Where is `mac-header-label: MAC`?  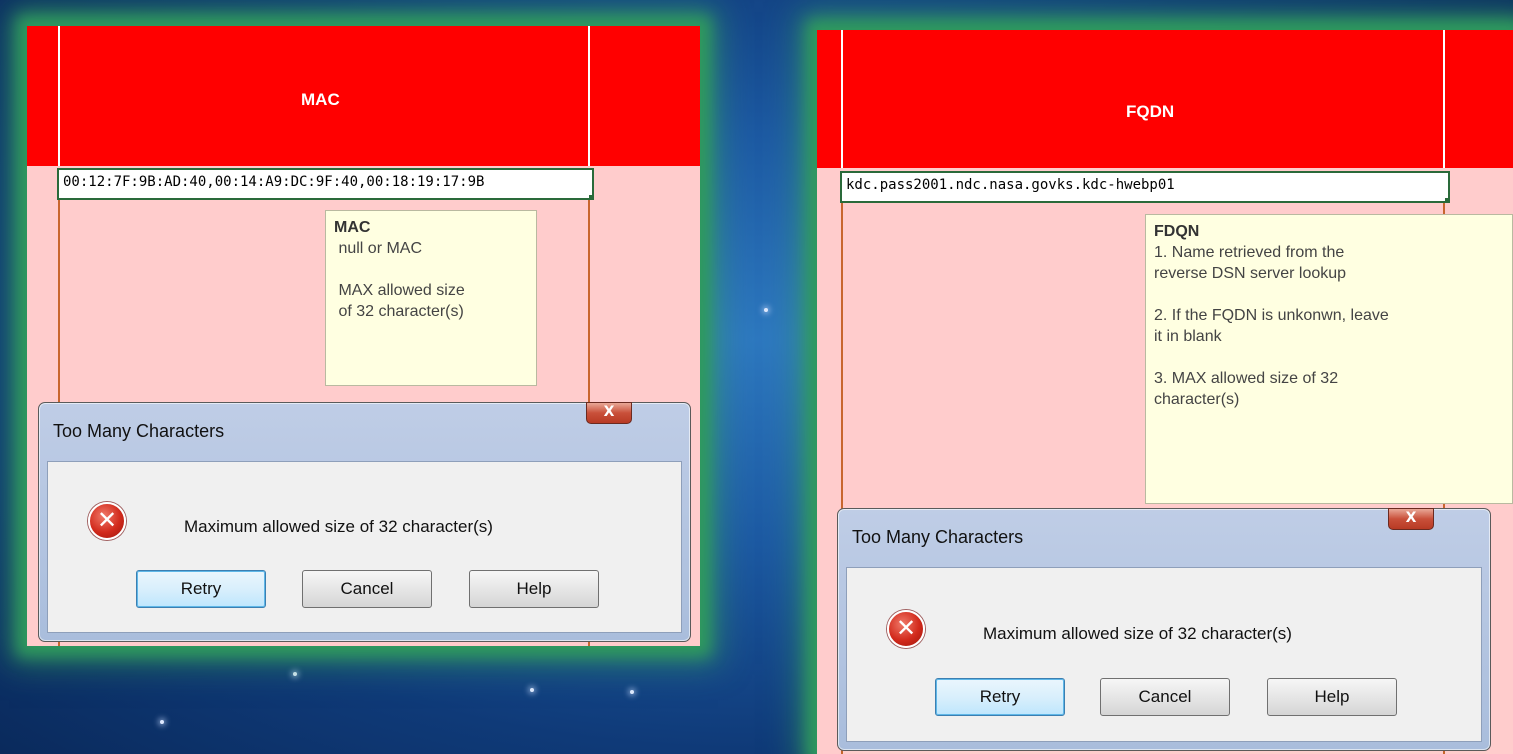 mac-header-label: MAC is located at coordinates (320, 99).